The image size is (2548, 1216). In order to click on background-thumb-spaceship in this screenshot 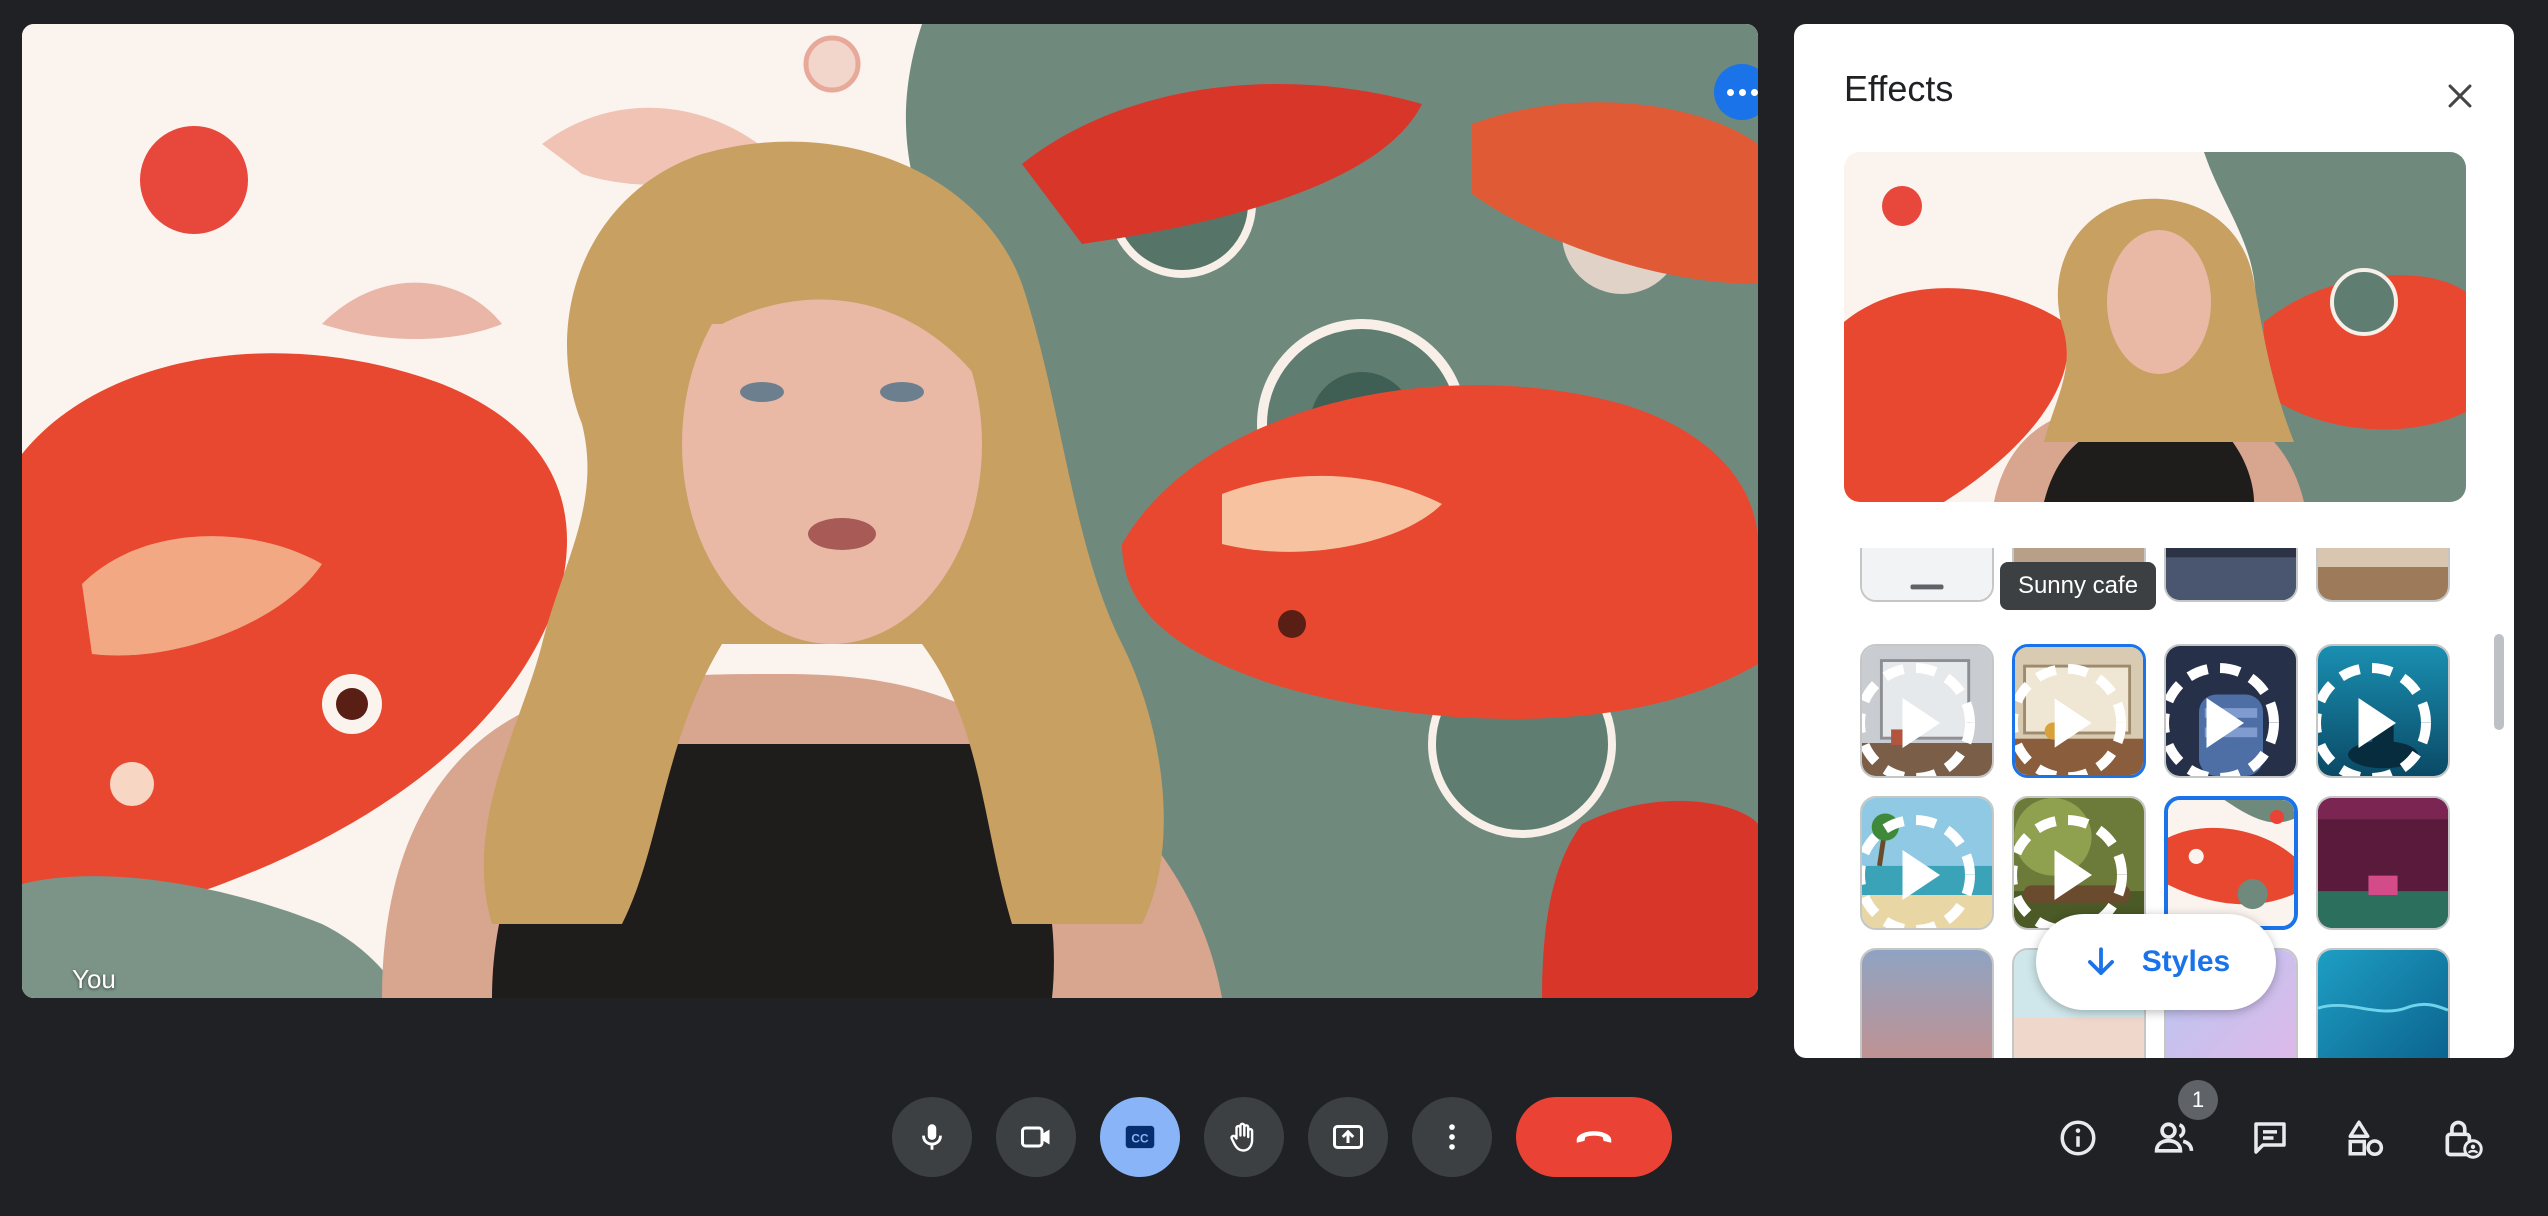, I will do `click(2231, 711)`.